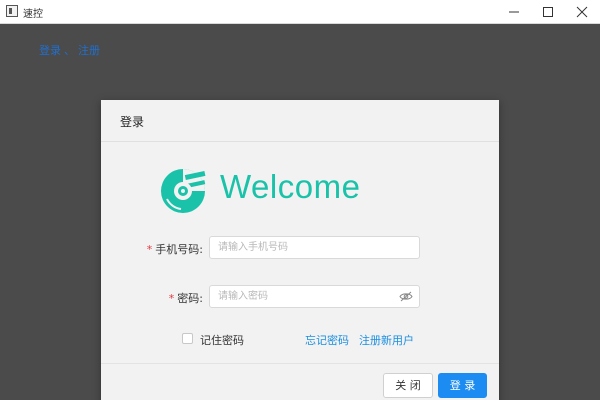  Describe the element at coordinates (408, 385) in the screenshot. I see `close-button: 关 闭` at that location.